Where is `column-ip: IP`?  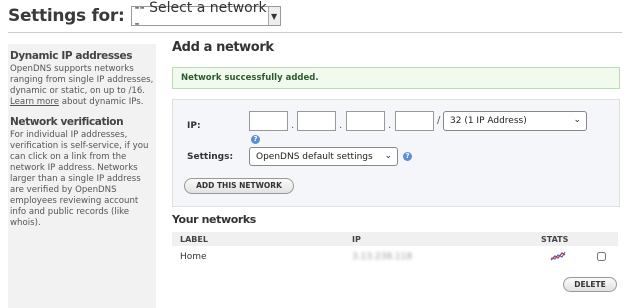 column-ip: IP is located at coordinates (356, 239).